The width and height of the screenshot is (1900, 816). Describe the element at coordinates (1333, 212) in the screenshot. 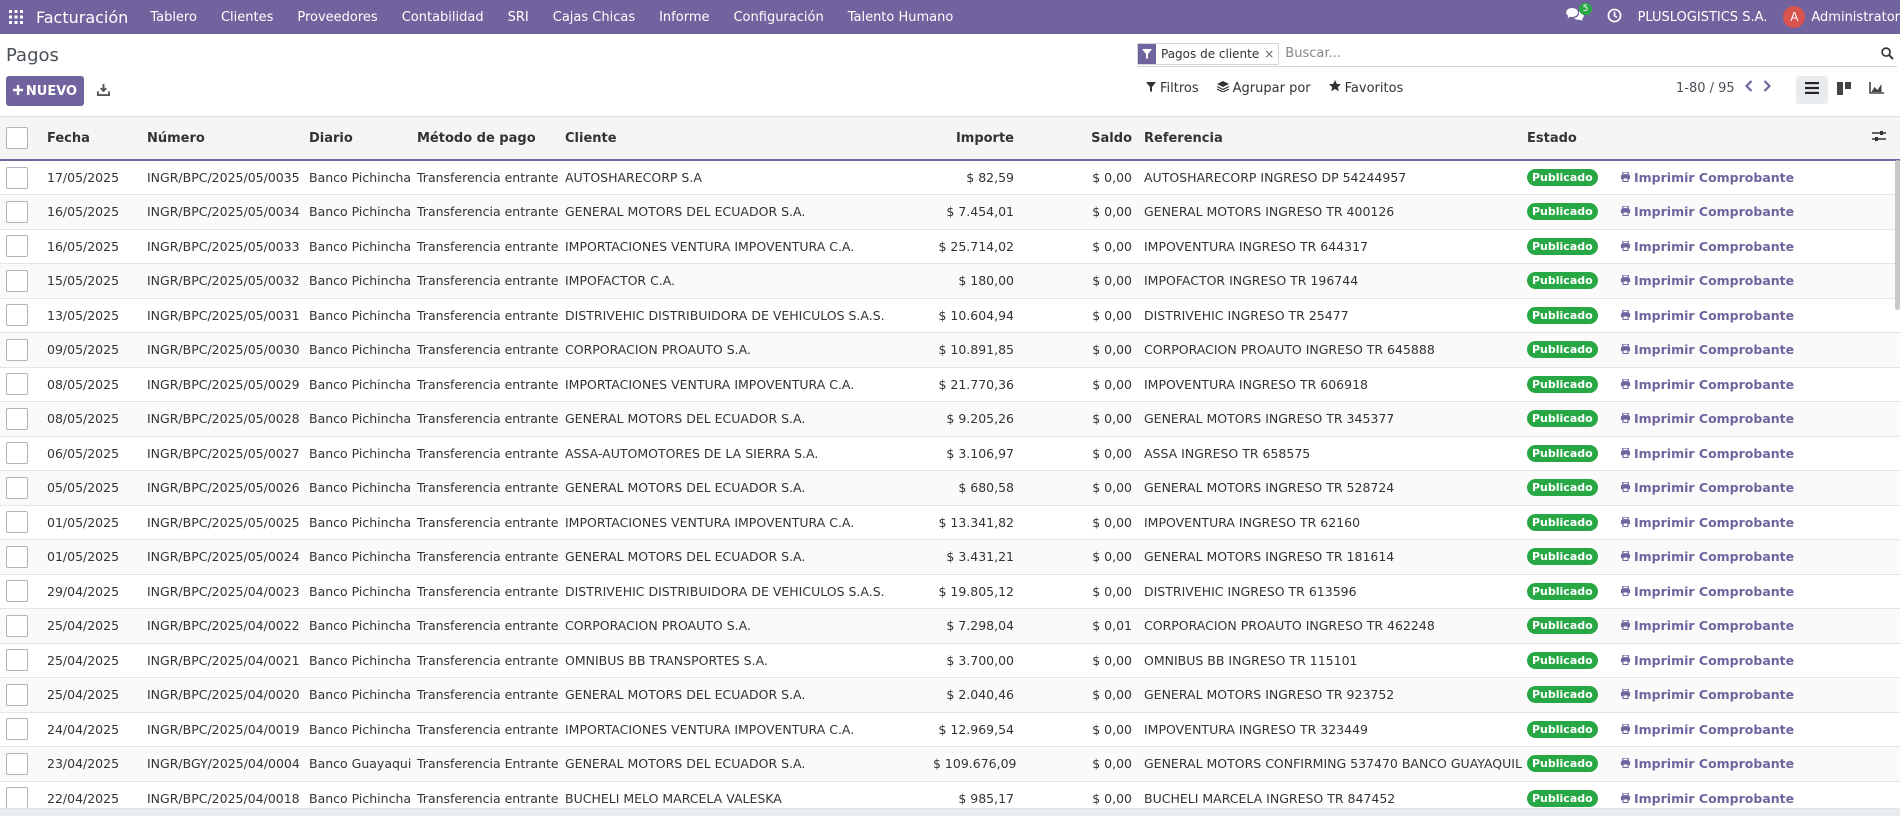

I see `cell-referencia: GENERAL MOTORS INGRESO TR 400126` at that location.